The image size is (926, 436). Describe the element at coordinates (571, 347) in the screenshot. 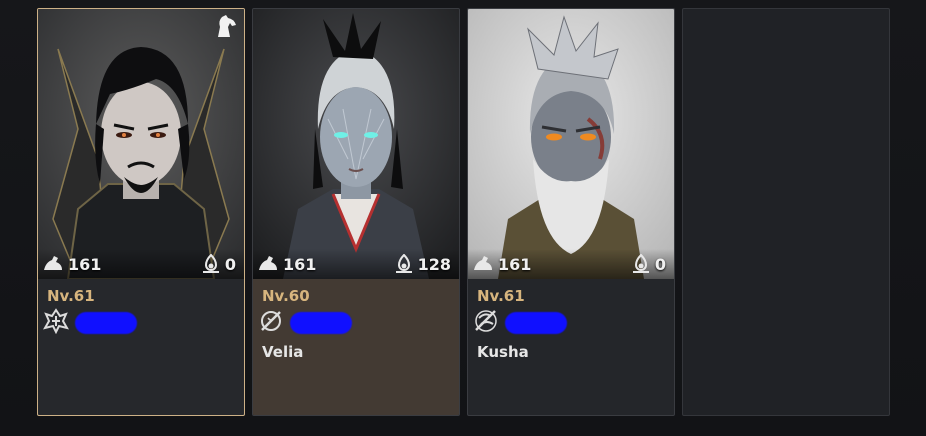

I see `character-info: Nv.61 Kusha` at that location.